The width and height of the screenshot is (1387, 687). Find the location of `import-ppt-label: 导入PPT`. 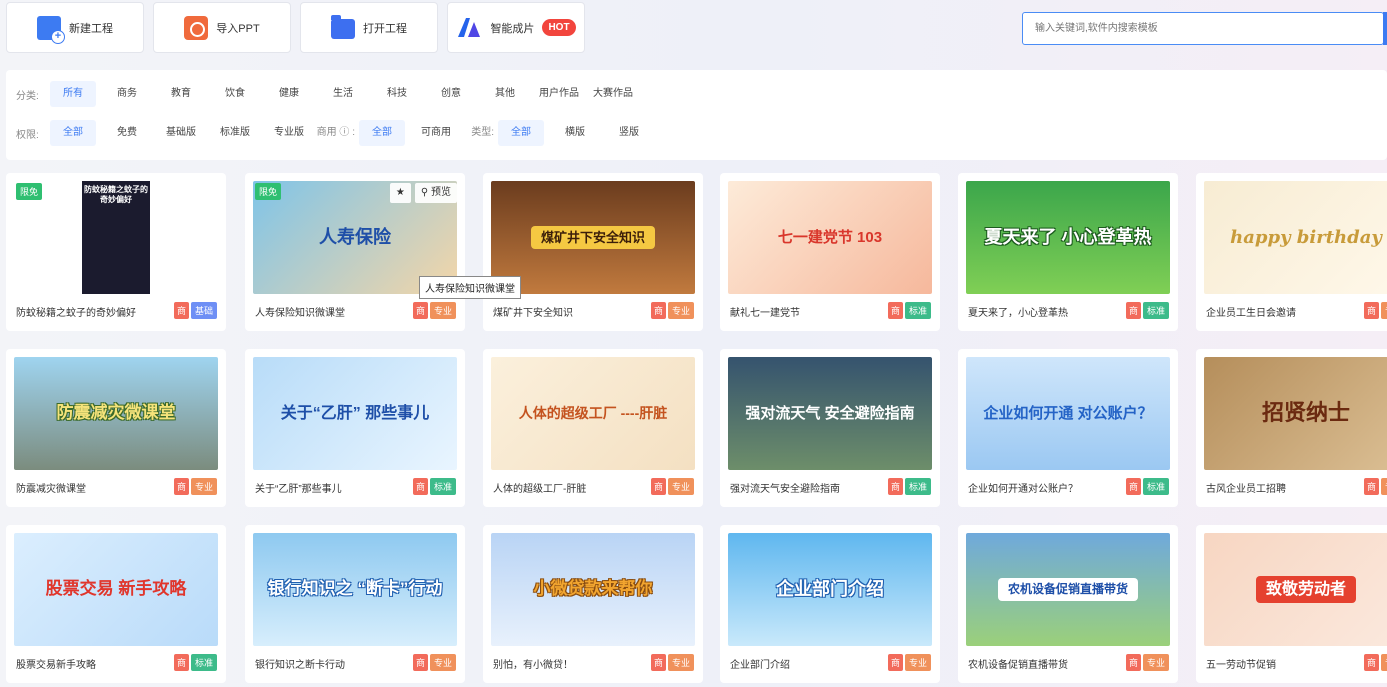

import-ppt-label: 导入PPT is located at coordinates (238, 28).